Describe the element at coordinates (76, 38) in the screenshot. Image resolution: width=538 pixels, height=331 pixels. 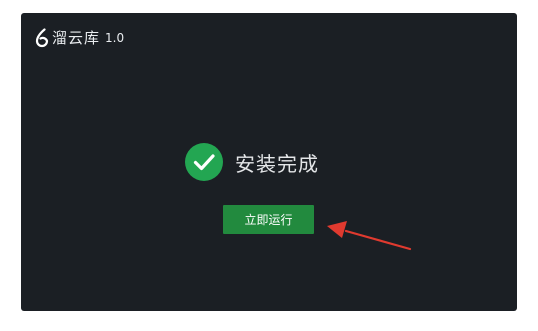
I see `app-name: 溜云库` at that location.